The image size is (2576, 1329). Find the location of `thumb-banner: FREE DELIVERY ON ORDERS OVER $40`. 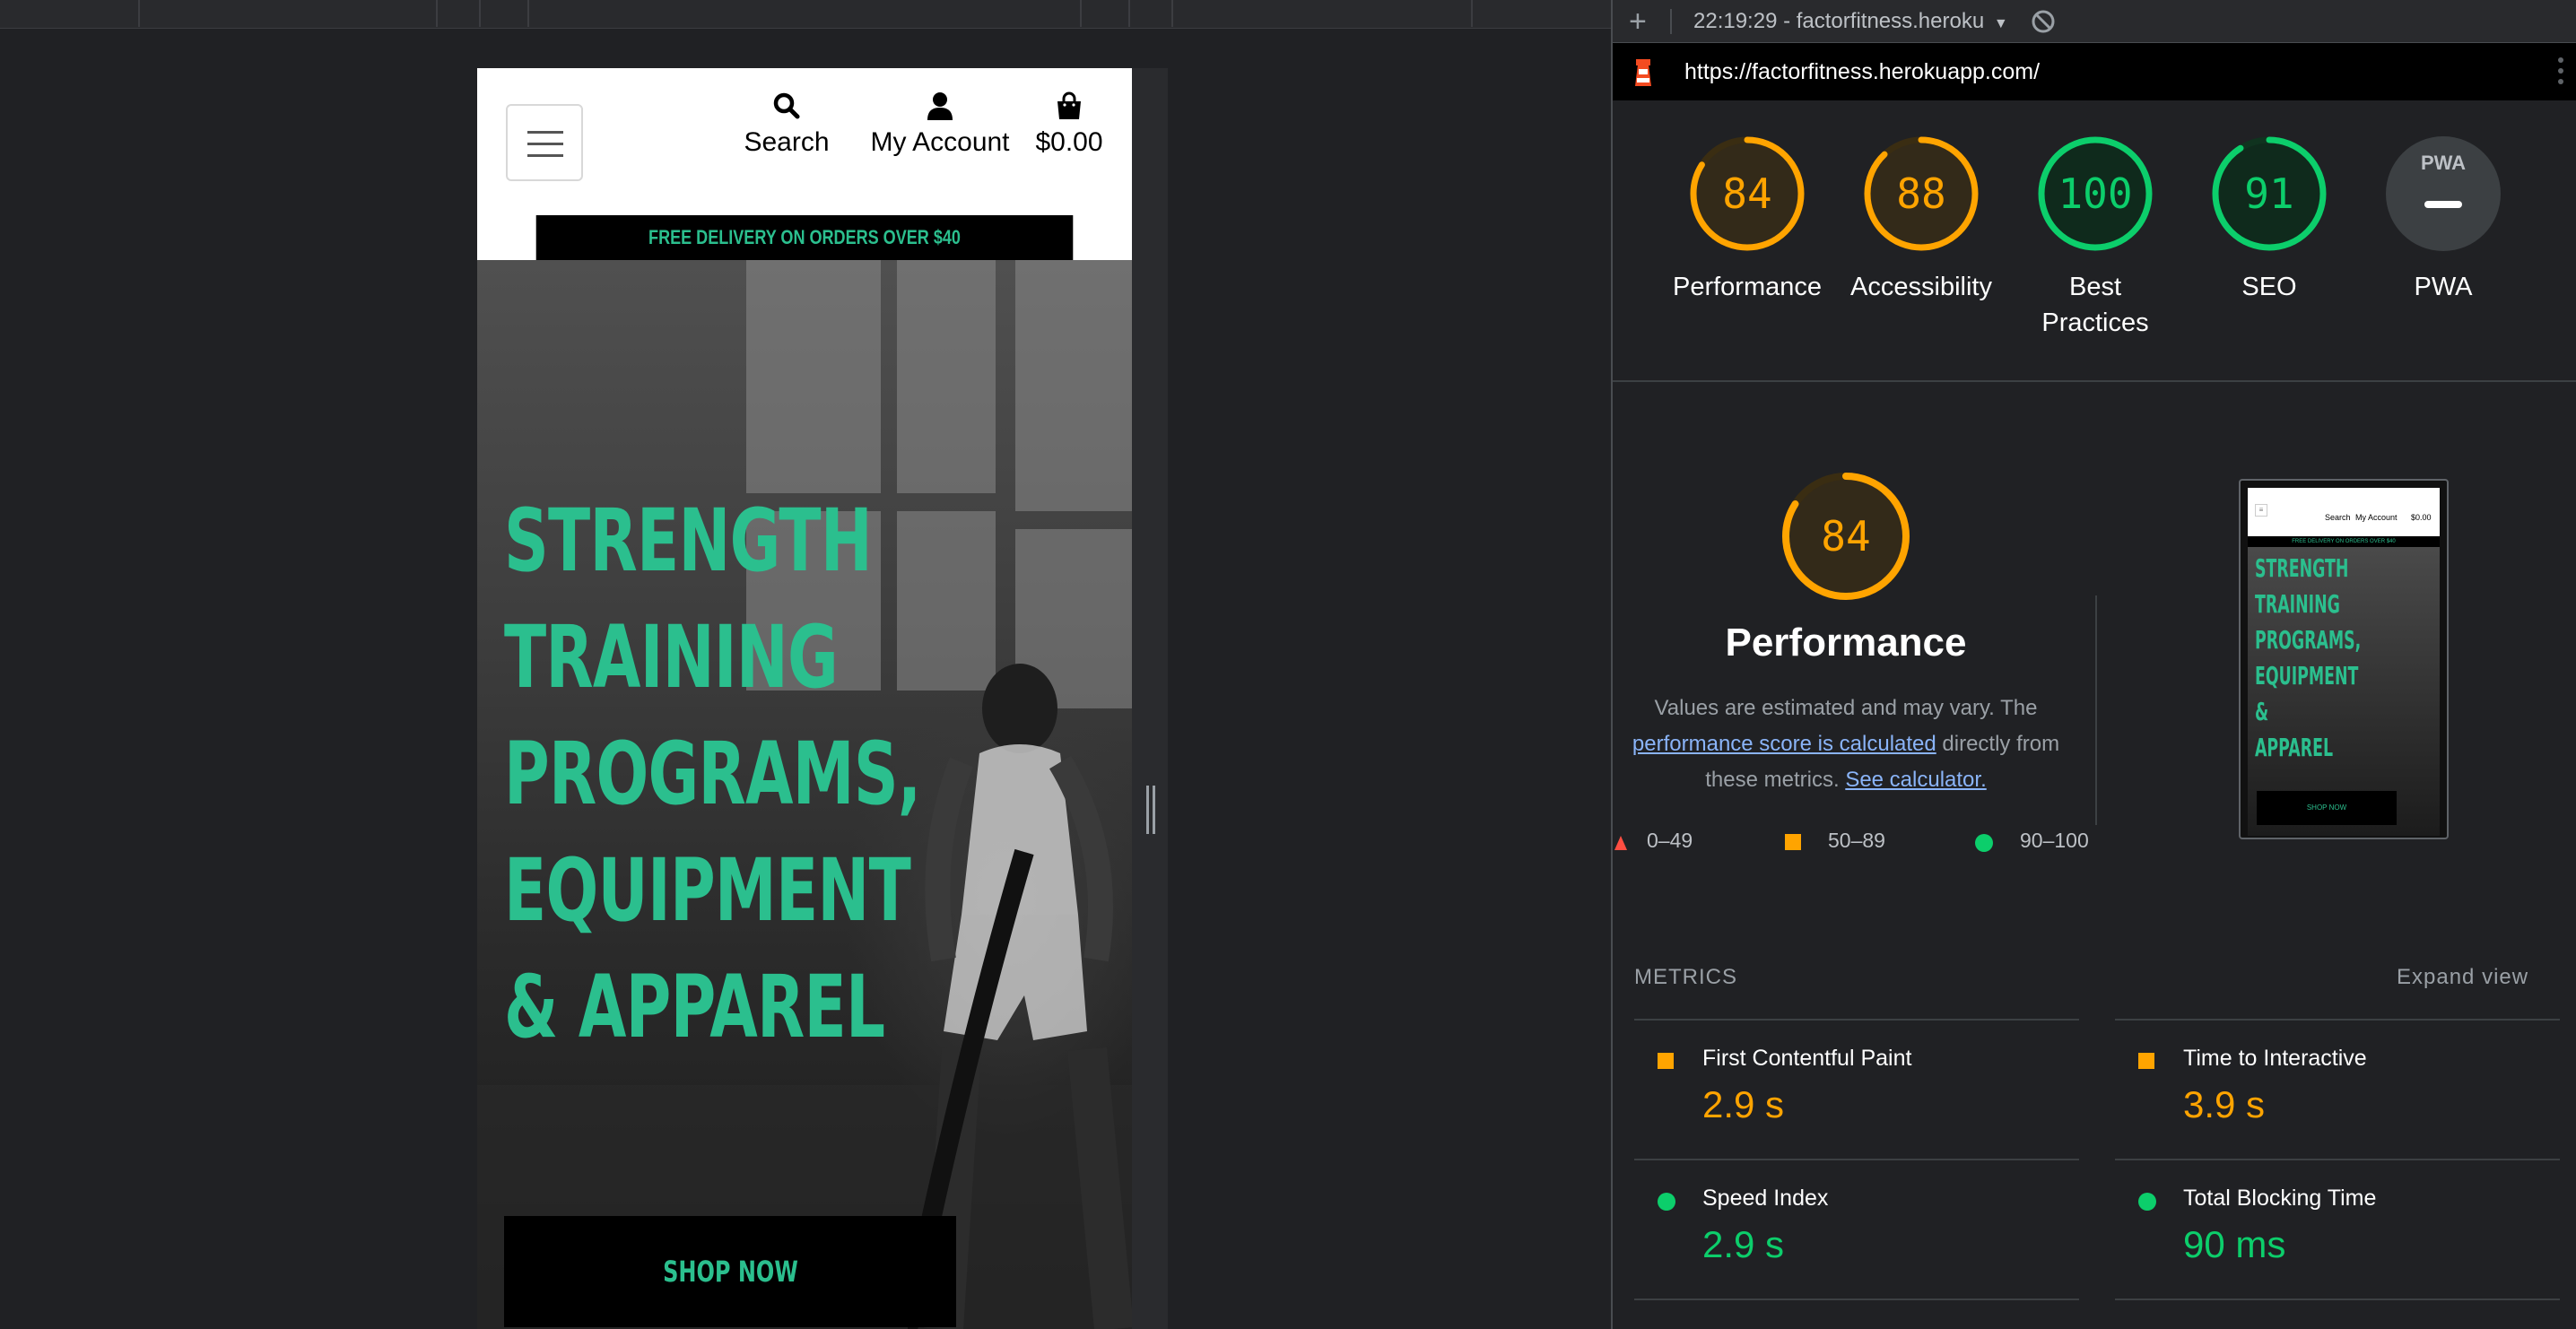

thumb-banner: FREE DELIVERY ON ORDERS OVER $40 is located at coordinates (2344, 541).